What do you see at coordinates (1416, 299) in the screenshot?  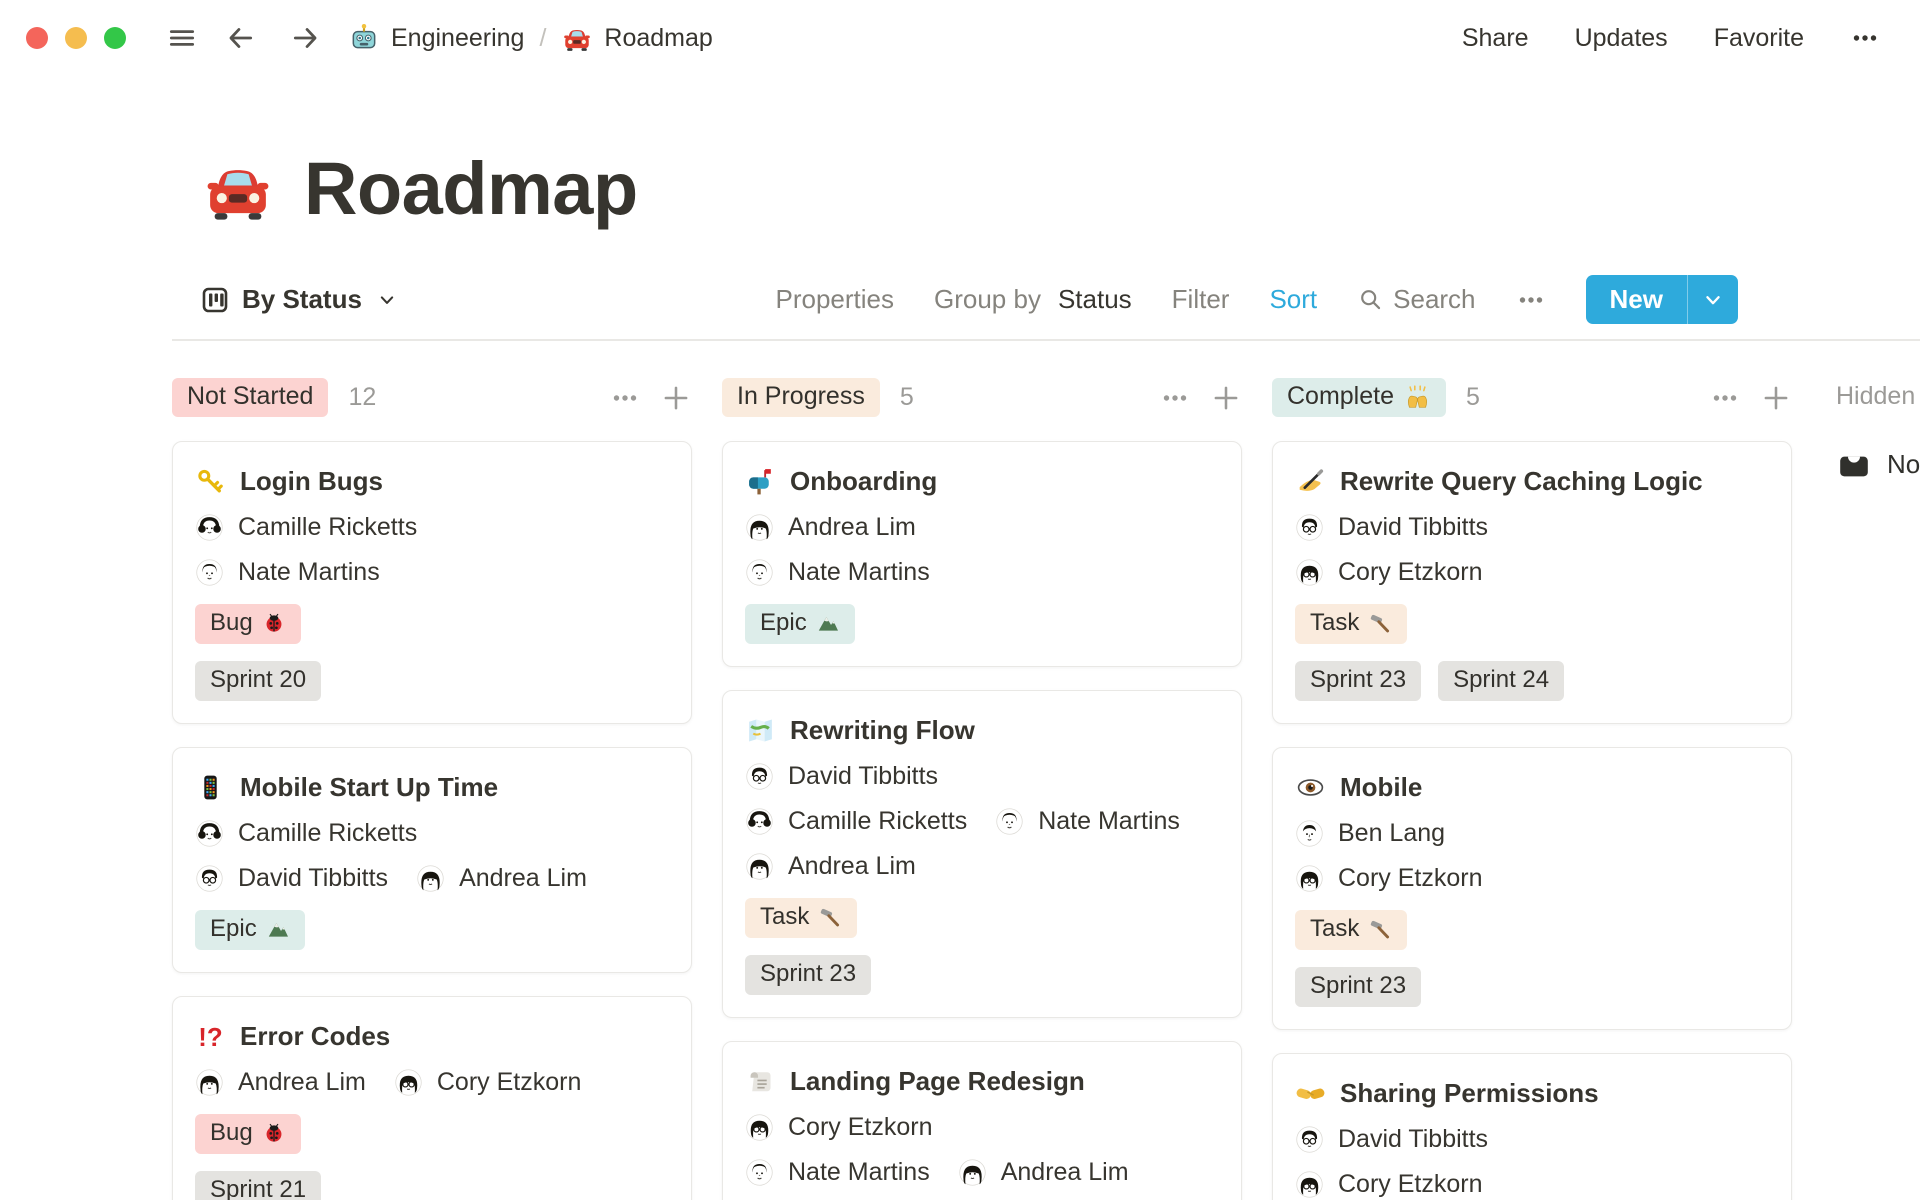 I see `search-button: Search` at bounding box center [1416, 299].